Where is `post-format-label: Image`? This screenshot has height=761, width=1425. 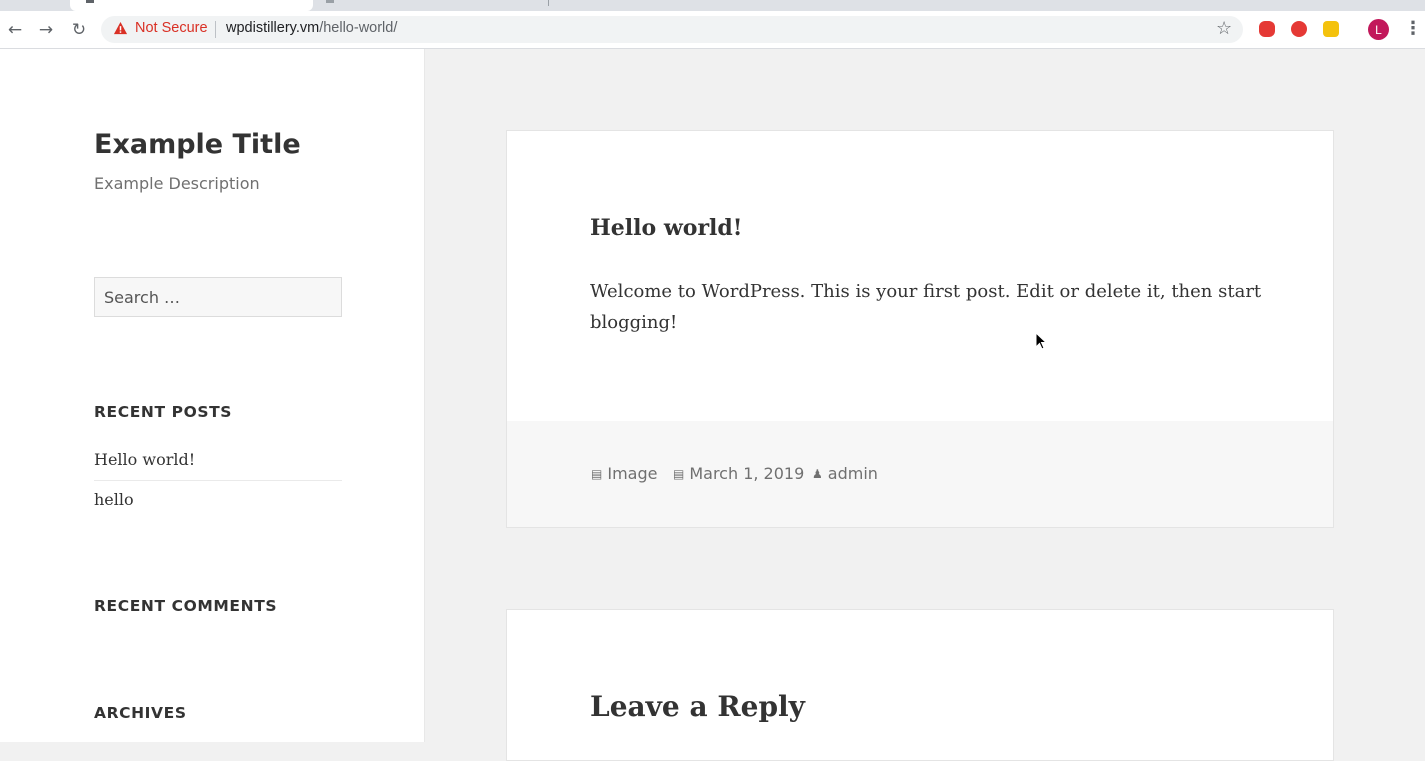
post-format-label: Image is located at coordinates (632, 473).